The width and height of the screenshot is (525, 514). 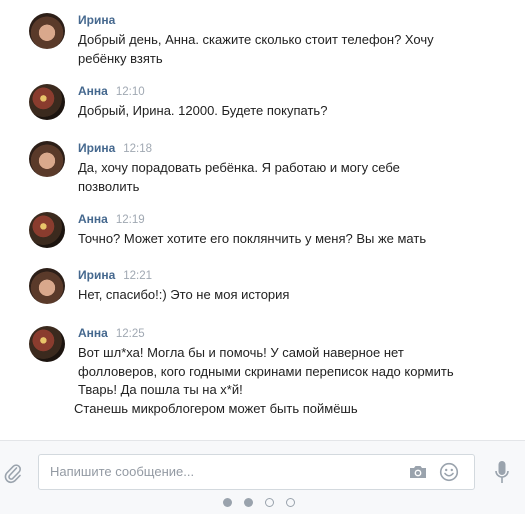 What do you see at coordinates (111, 220) in the screenshot?
I see `message-header: Анна 12:19` at bounding box center [111, 220].